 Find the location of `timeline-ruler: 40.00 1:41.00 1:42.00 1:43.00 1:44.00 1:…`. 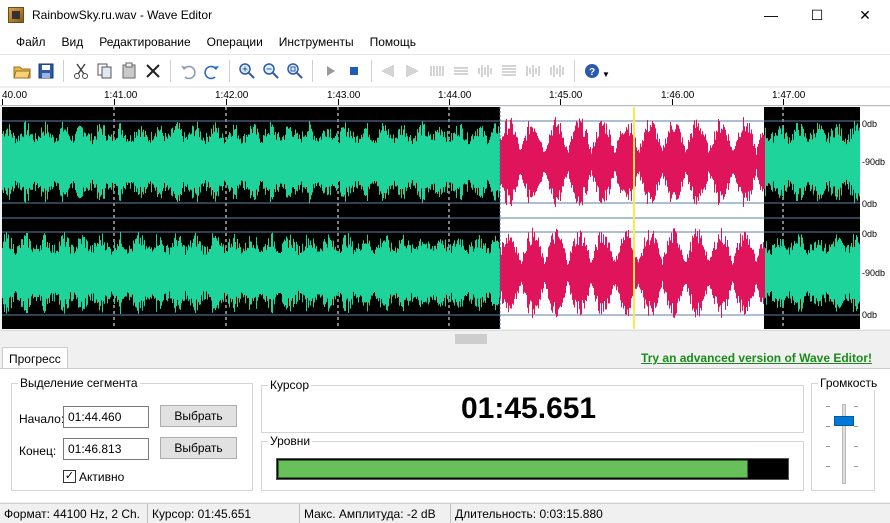

timeline-ruler: 40.00 1:41.00 1:42.00 1:43.00 1:44.00 1:… is located at coordinates (445, 97).